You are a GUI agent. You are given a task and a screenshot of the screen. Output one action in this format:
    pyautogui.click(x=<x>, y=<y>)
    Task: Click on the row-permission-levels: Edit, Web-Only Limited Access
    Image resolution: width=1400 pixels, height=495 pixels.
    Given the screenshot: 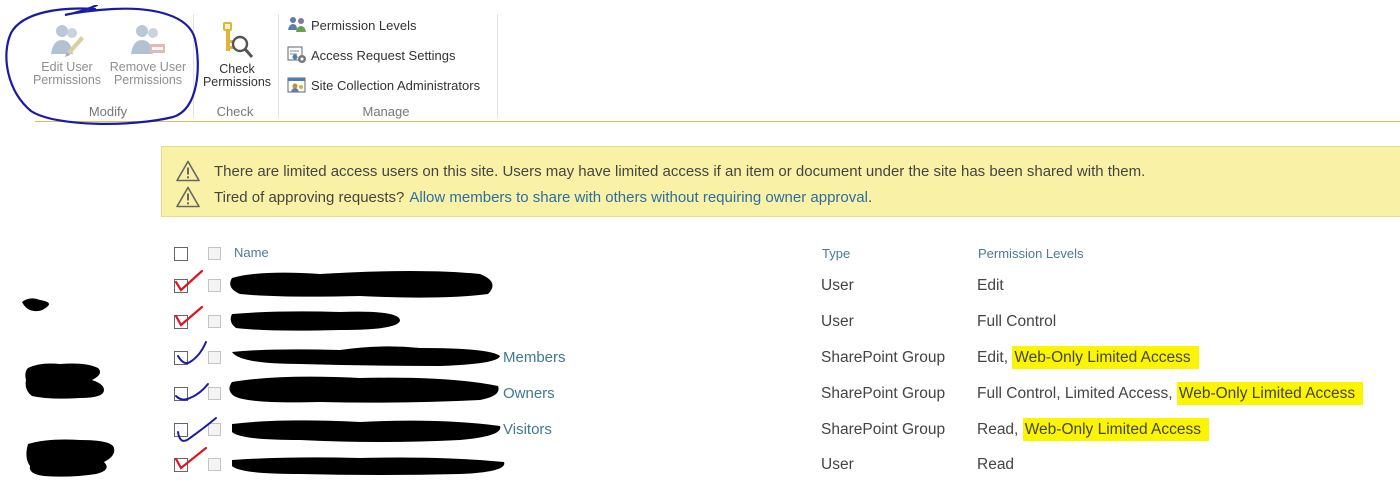 What is the action you would take?
    pyautogui.click(x=1088, y=357)
    